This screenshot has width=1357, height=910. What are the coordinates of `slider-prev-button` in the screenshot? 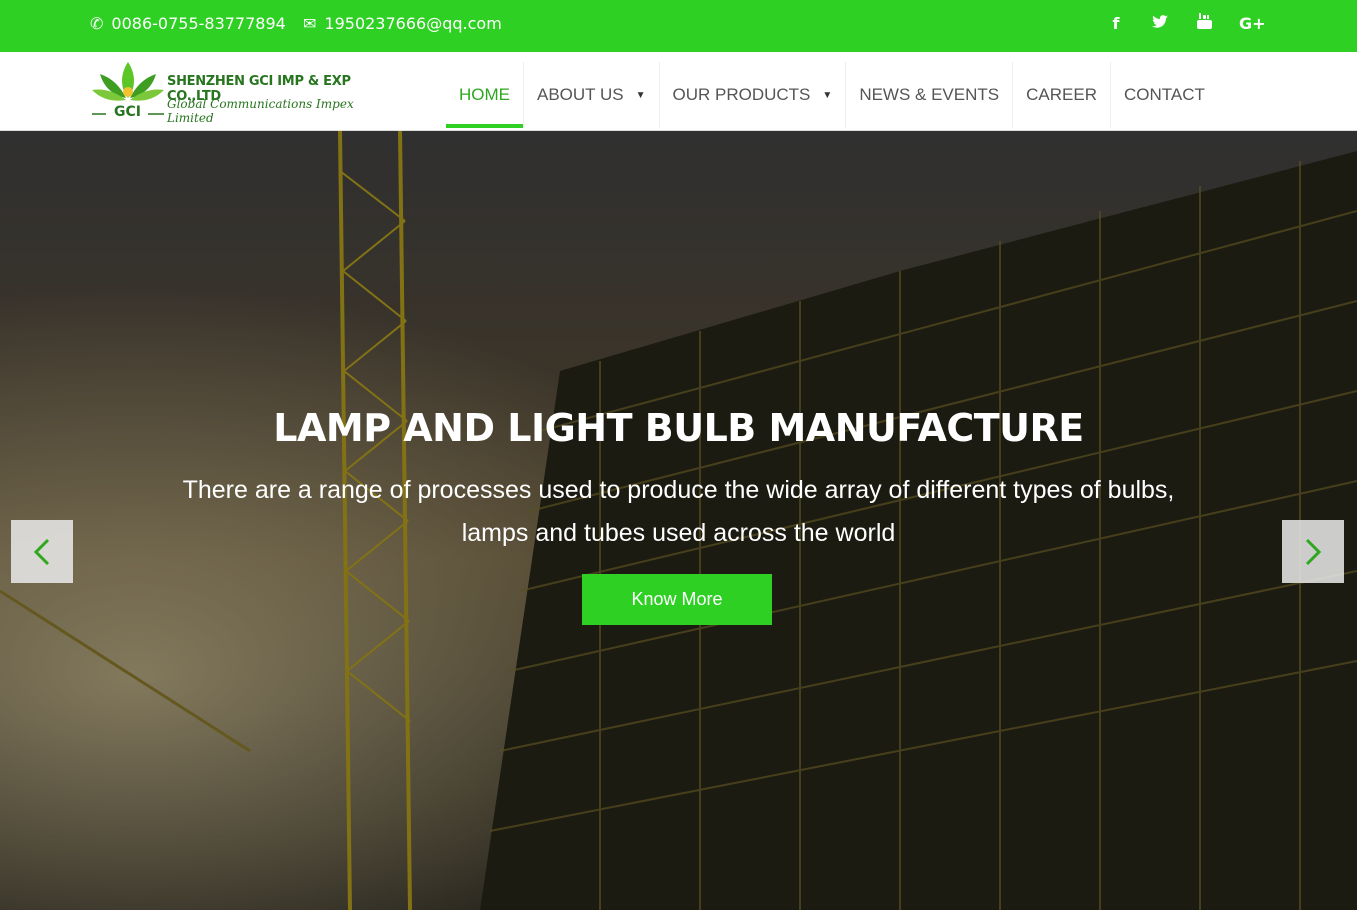 It's located at (42, 551).